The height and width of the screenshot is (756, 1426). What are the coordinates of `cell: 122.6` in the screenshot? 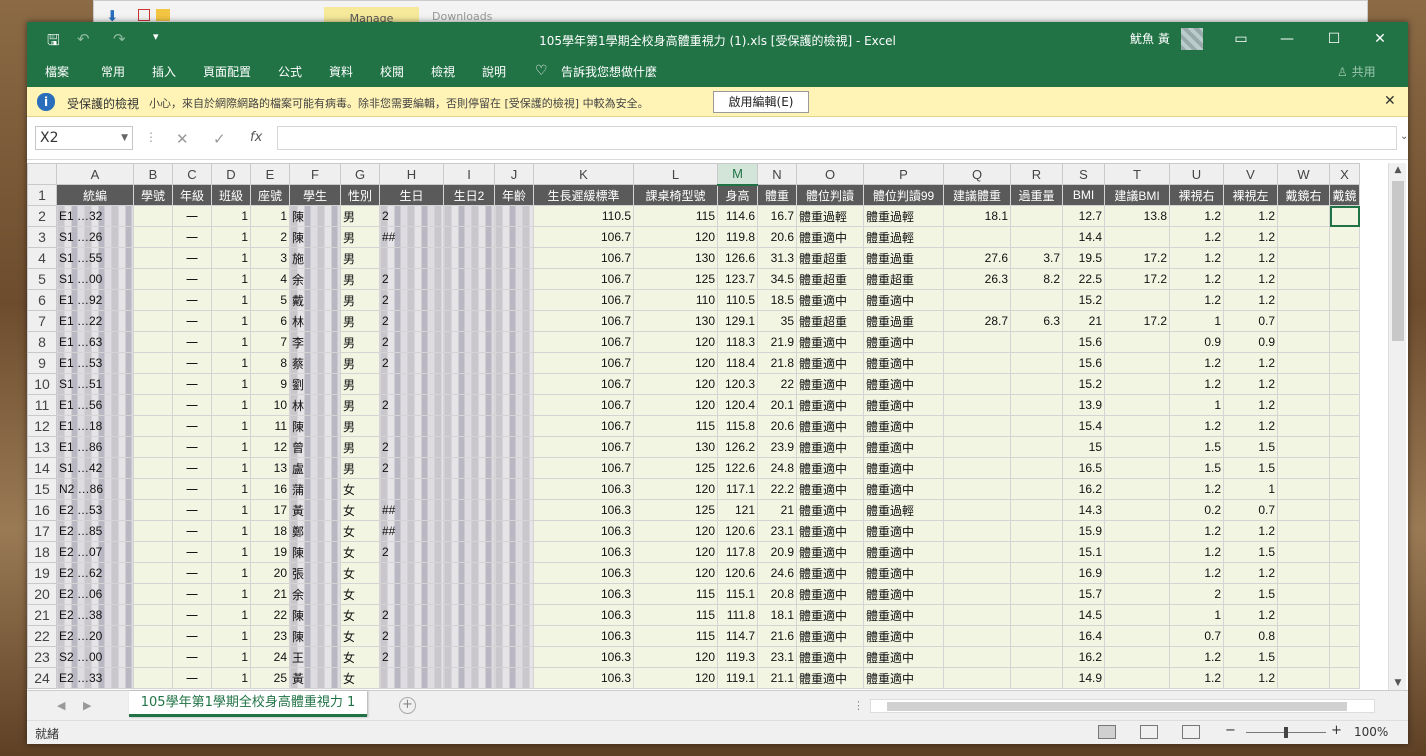 It's located at (737, 468).